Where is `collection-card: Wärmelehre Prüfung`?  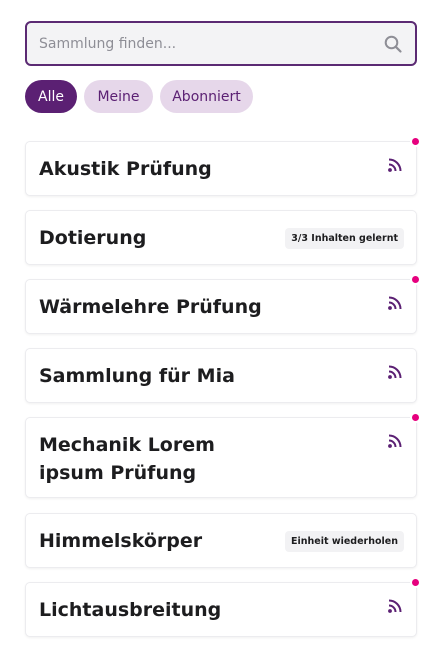 collection-card: Wärmelehre Prüfung is located at coordinates (221, 306).